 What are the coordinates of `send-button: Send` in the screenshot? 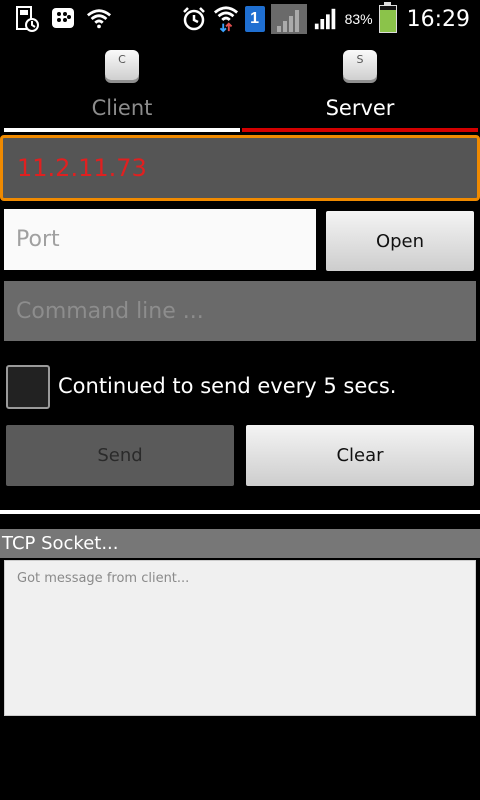 It's located at (120, 455).